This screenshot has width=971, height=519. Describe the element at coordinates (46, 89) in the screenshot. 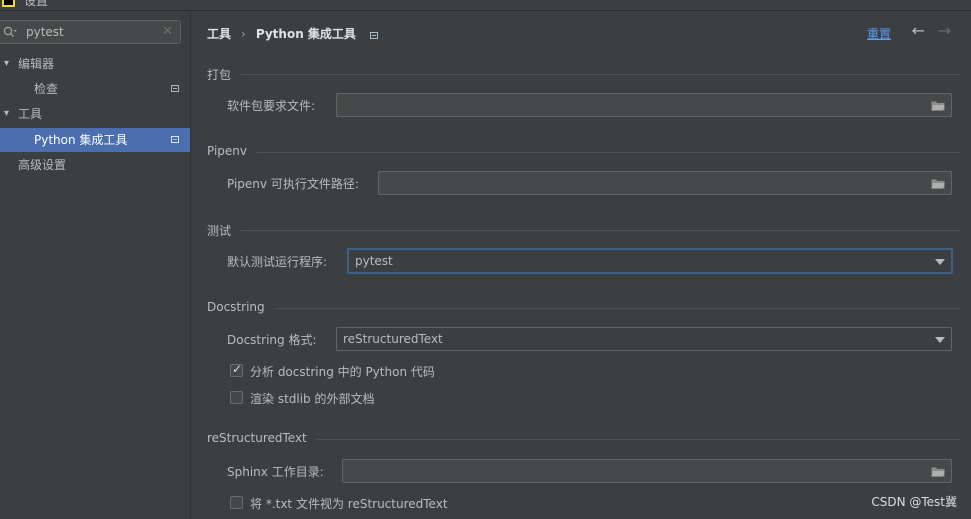

I see `sidebar-item-label: 检查` at that location.